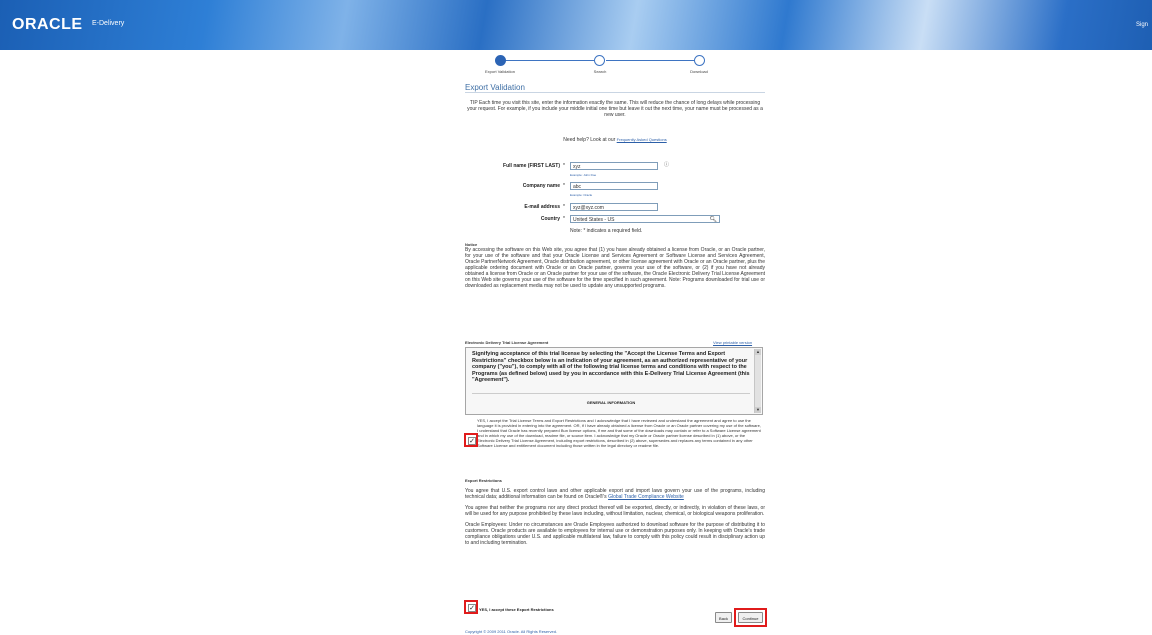 Image resolution: width=1152 pixels, height=635 pixels. I want to click on required-note: Note: * indicates a required field., so click(606, 231).